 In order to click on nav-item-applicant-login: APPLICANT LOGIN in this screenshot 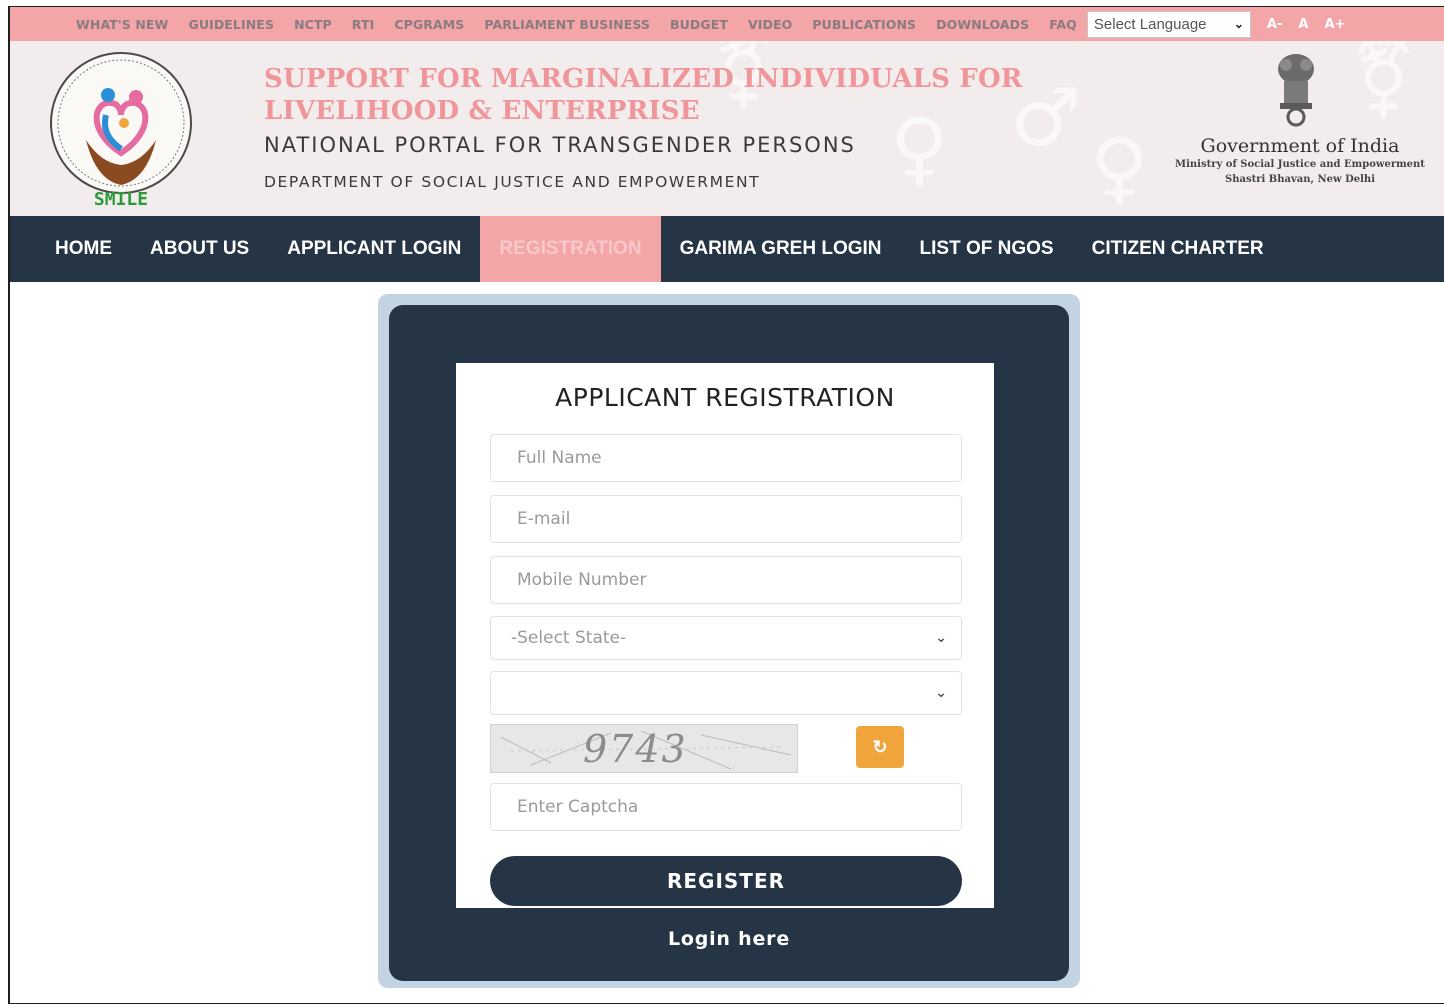, I will do `click(374, 249)`.